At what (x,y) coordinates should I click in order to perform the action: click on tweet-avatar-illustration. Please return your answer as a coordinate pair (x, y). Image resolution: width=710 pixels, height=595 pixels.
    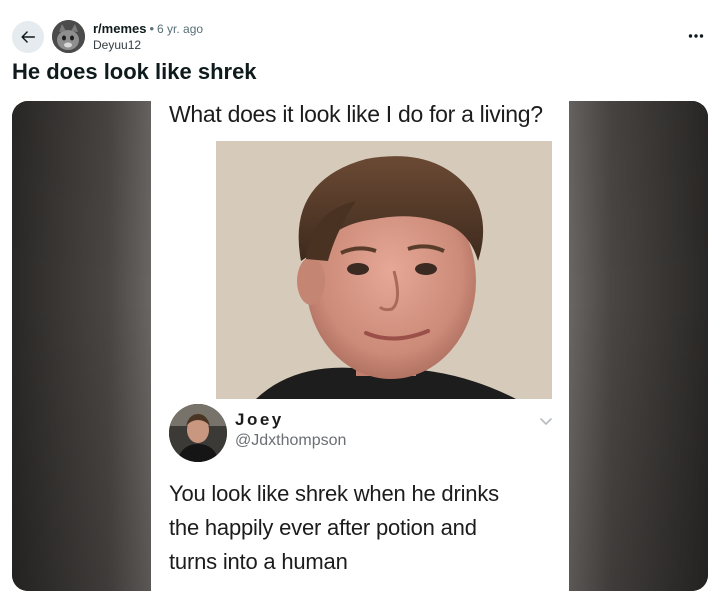
    Looking at the image, I should click on (198, 433).